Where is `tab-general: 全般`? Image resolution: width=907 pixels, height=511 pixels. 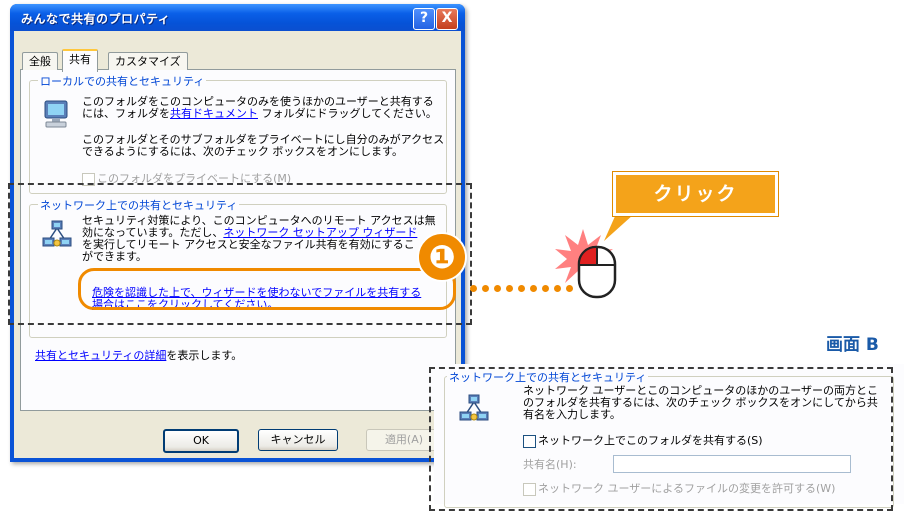
tab-general: 全般 is located at coordinates (40, 61).